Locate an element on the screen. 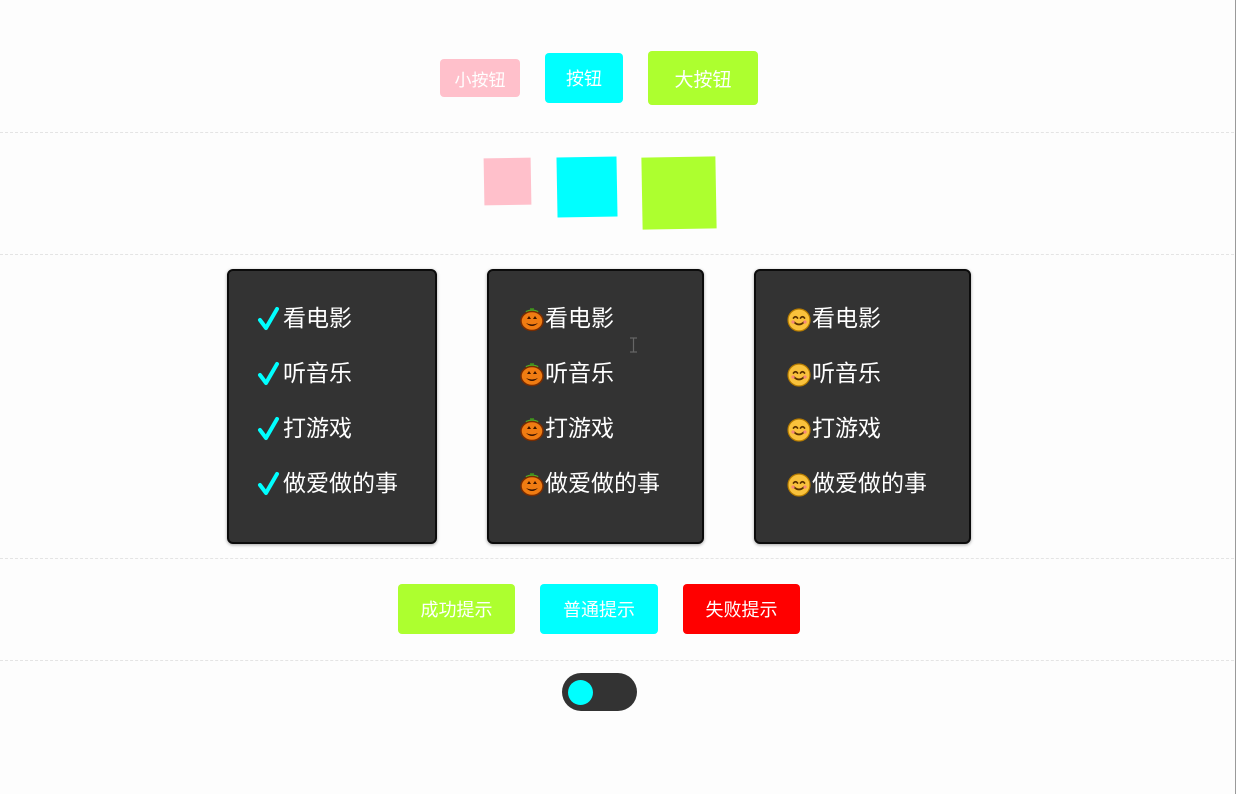 The height and width of the screenshot is (794, 1236). list-card-check: 看电影 听音乐 打游戏 做爱做的事 is located at coordinates (332, 406).